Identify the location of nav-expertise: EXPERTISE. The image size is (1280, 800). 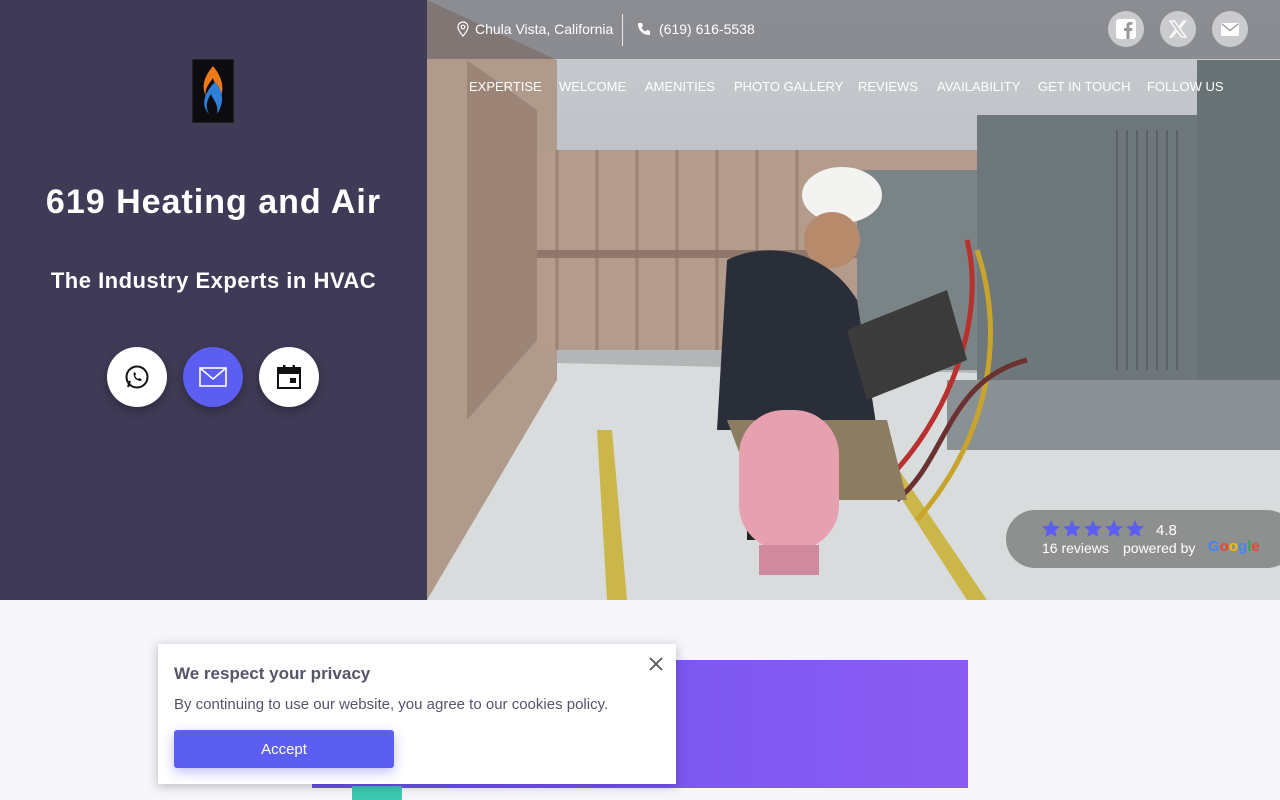
(505, 86).